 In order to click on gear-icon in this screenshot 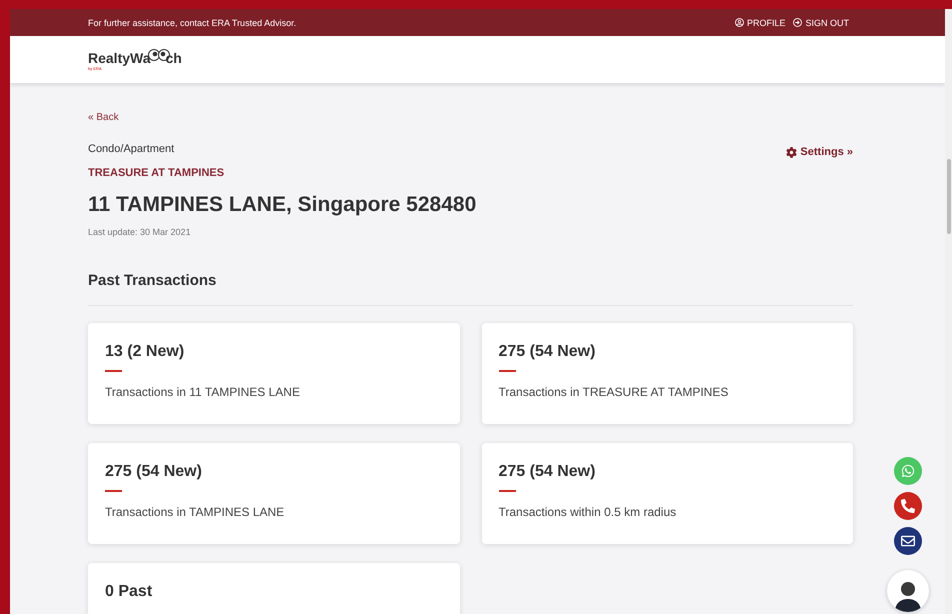, I will do `click(792, 152)`.